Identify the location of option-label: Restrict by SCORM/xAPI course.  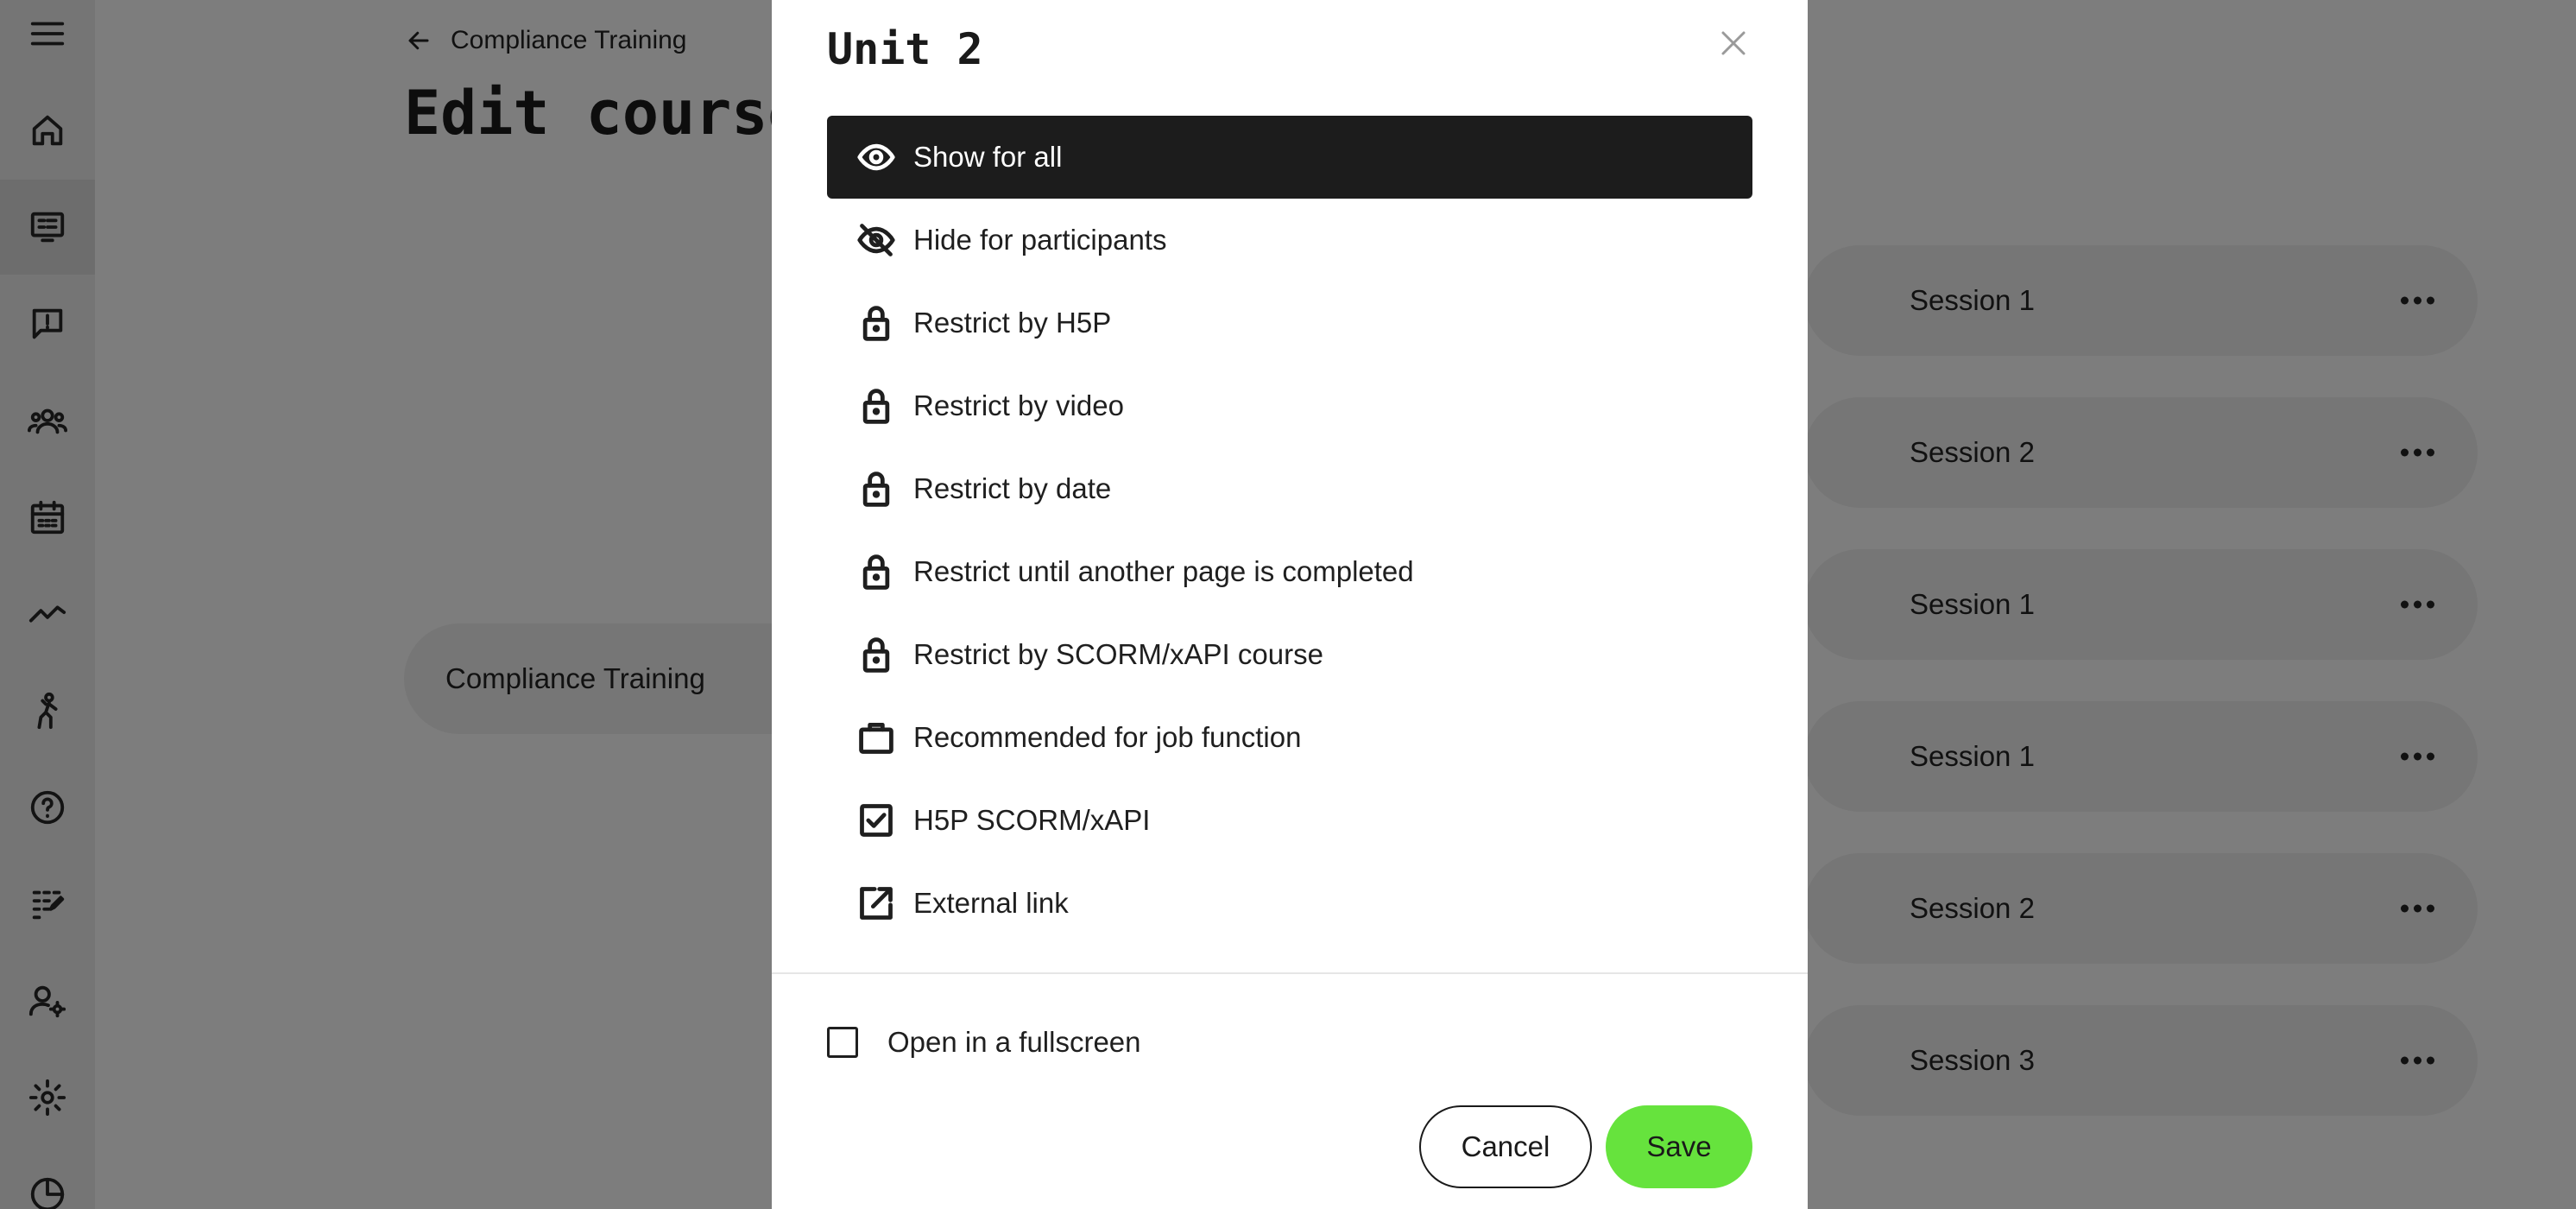
(1118, 654).